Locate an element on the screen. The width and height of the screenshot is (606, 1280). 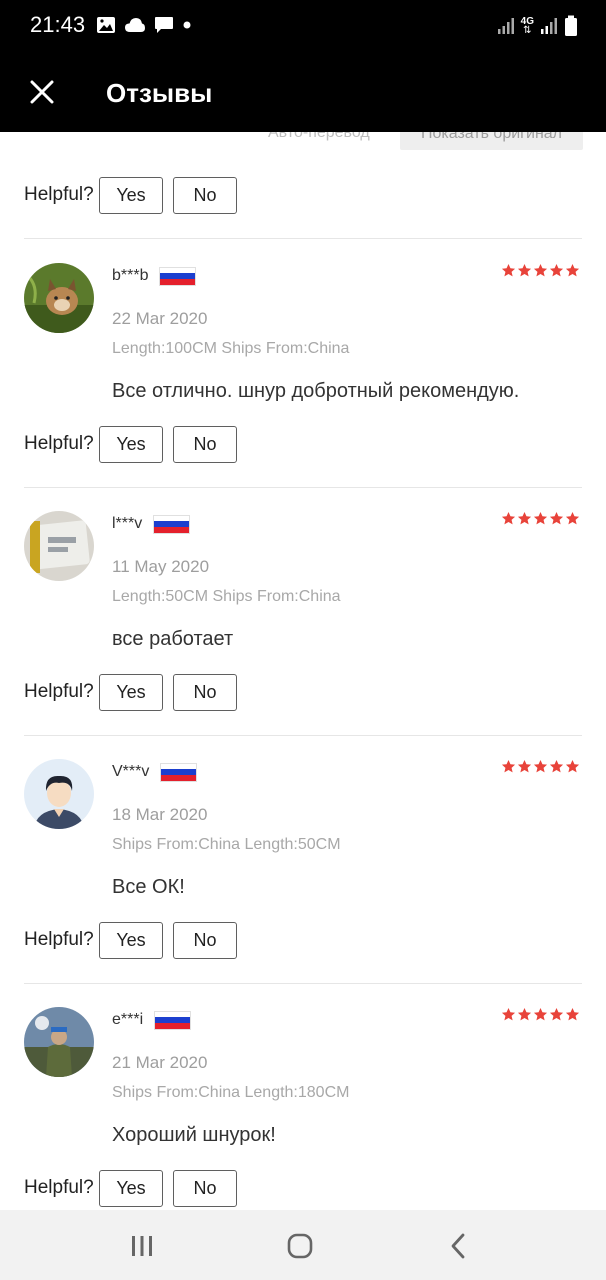
review-text: Все отлично. шнур добротный рекомендую. is located at coordinates (316, 391).